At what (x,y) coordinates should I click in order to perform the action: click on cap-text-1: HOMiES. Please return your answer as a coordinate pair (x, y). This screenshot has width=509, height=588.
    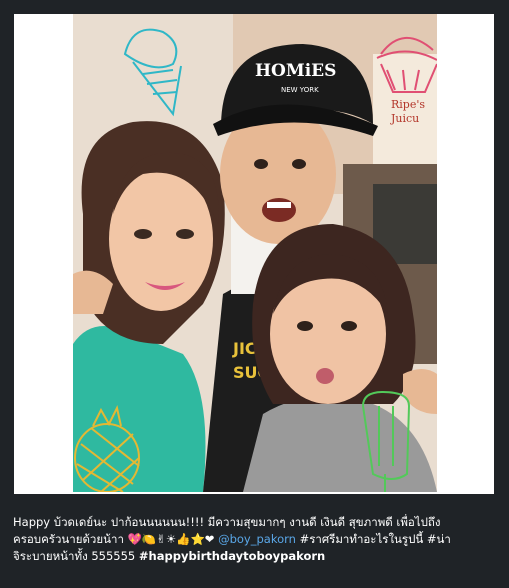
    Looking at the image, I should click on (295, 71).